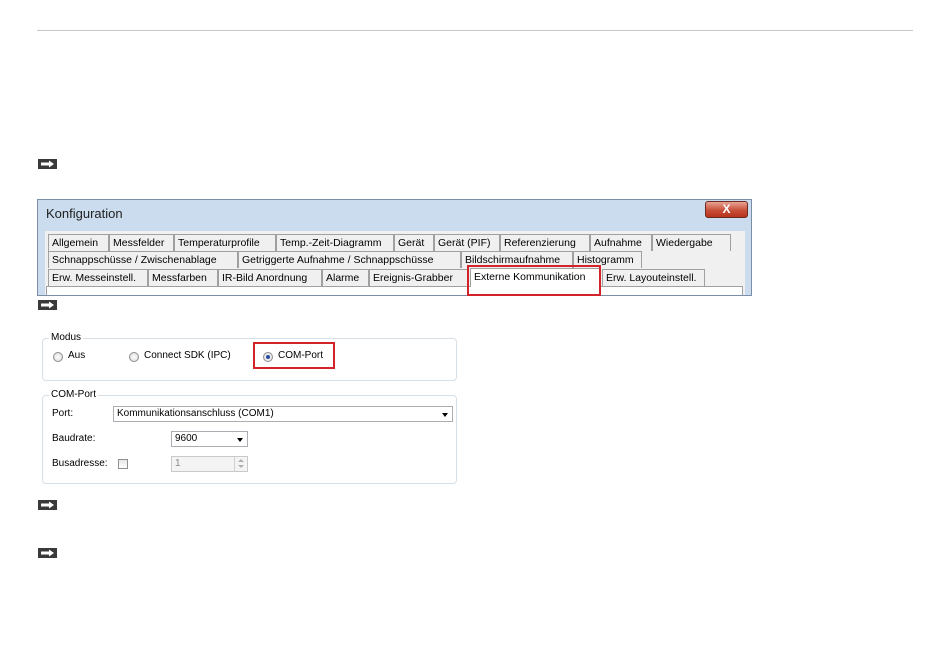 This screenshot has height=665, width=950. What do you see at coordinates (74, 438) in the screenshot?
I see `baudrate-label: Baudrate:` at bounding box center [74, 438].